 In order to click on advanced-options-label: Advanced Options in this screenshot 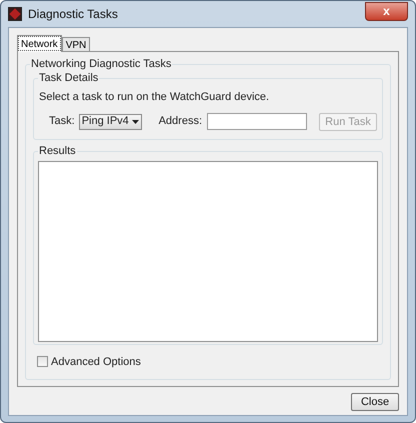, I will do `click(96, 362)`.